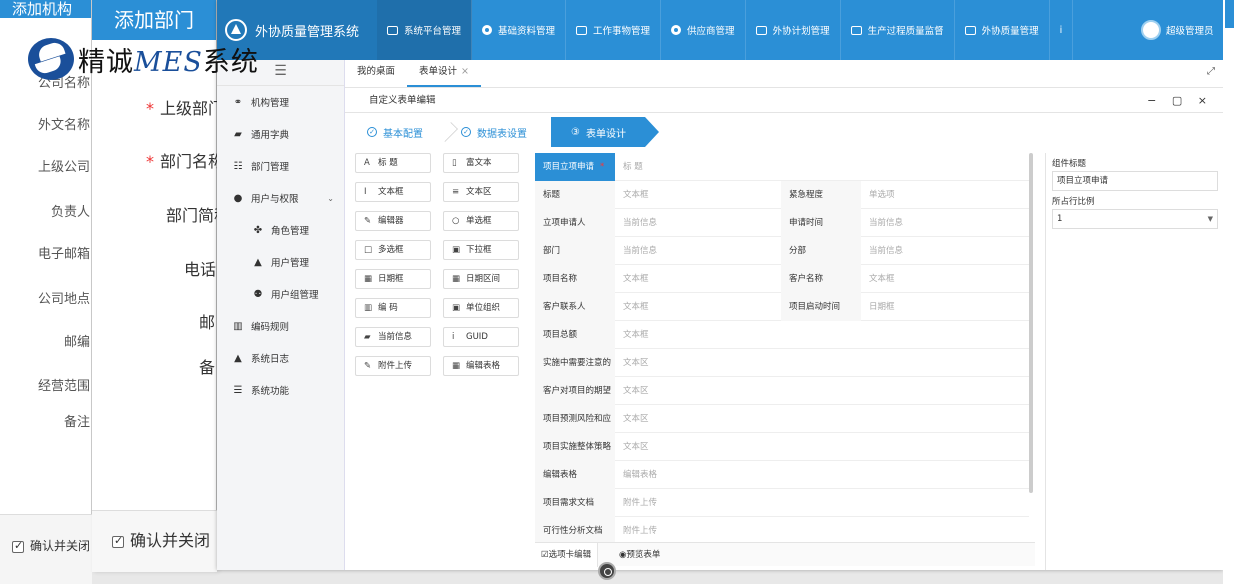 The width and height of the screenshot is (1236, 584). What do you see at coordinates (481, 366) in the screenshot?
I see `tool-edit-table: ▦ 编辑表格` at bounding box center [481, 366].